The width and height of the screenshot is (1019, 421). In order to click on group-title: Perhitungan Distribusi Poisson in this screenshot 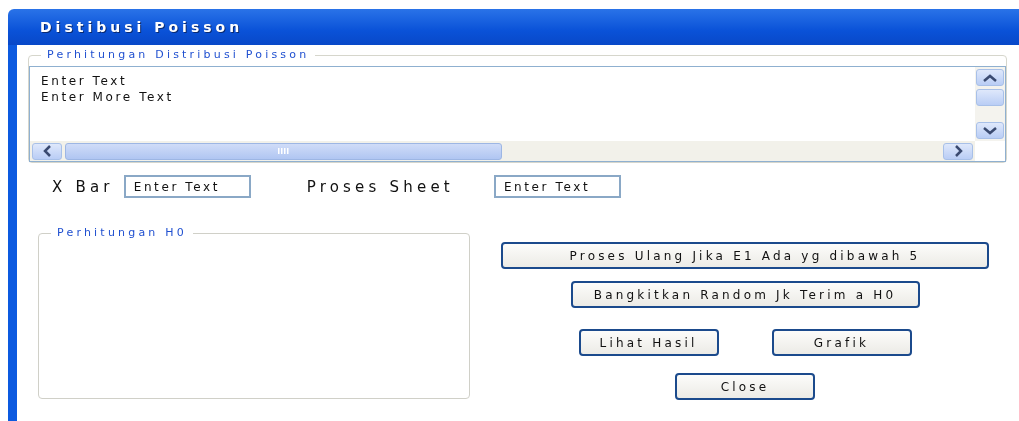, I will do `click(178, 55)`.